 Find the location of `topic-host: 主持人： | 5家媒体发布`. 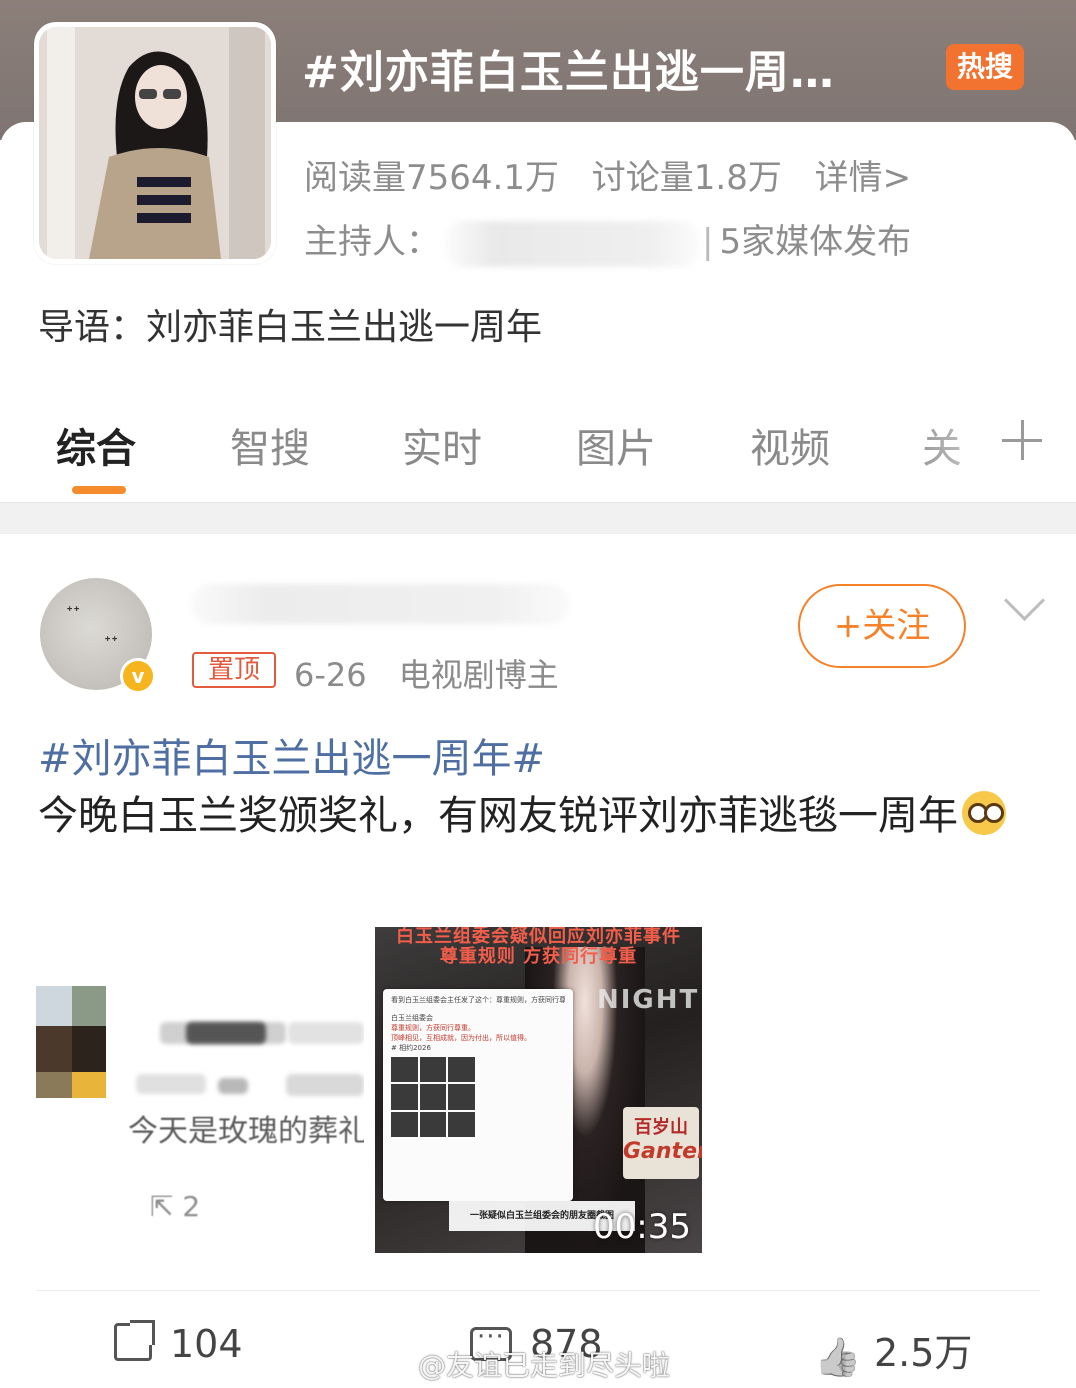

topic-host: 主持人： | 5家媒体发布 is located at coordinates (607, 240).